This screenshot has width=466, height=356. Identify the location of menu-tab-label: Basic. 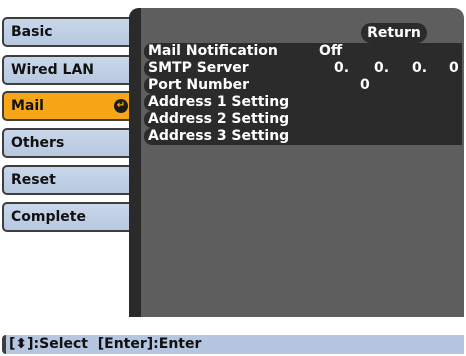
(32, 32).